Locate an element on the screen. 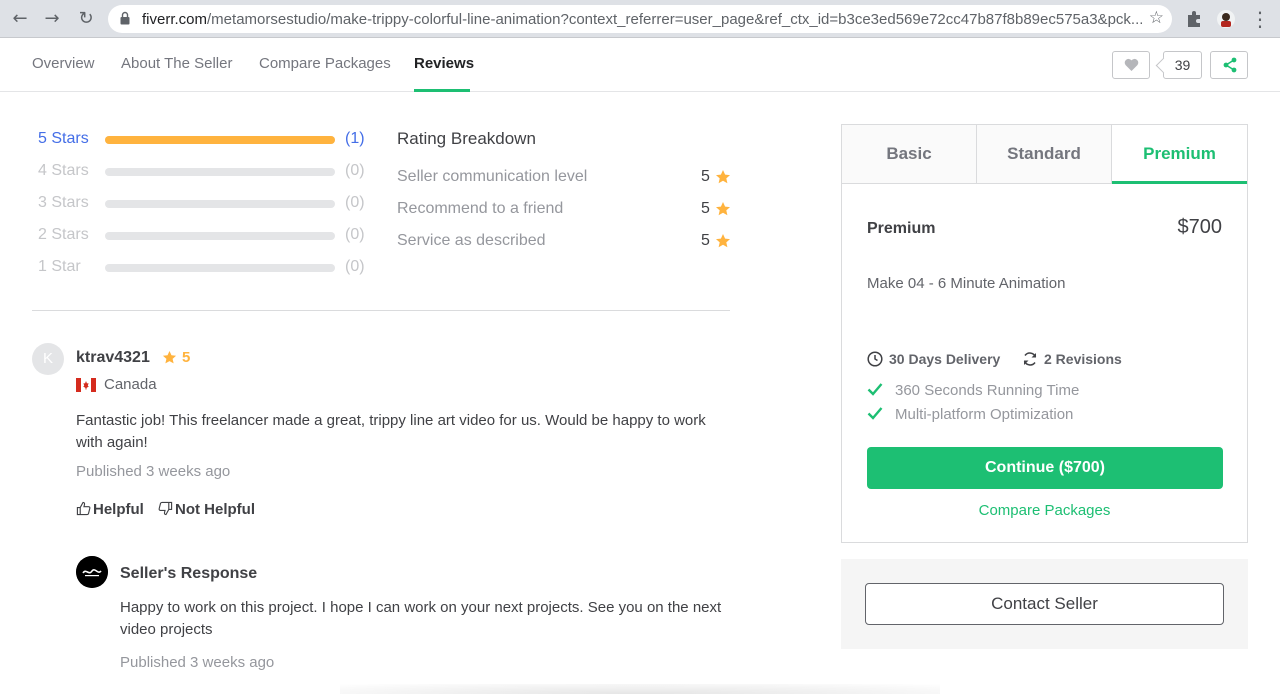 This screenshot has width=1280, height=694. continue-button: Continue ($700) is located at coordinates (1045, 468).